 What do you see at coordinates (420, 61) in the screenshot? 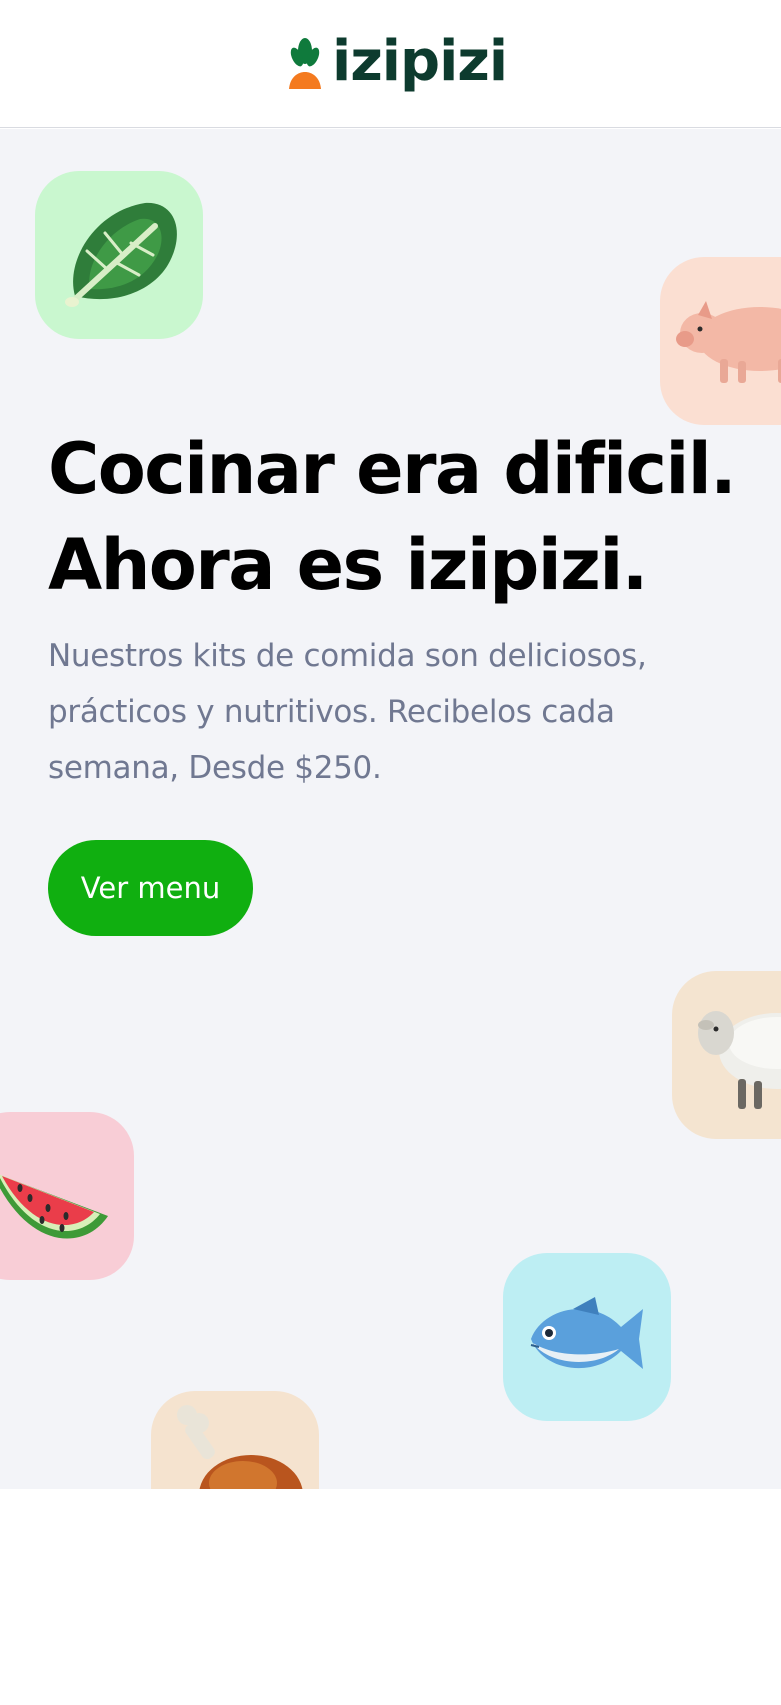
I see `logo-wordmark: izipizi` at bounding box center [420, 61].